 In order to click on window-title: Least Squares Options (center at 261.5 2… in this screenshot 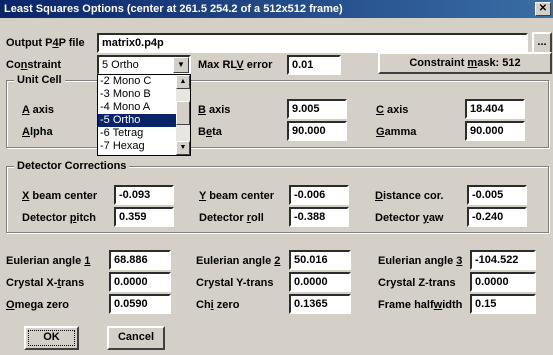, I will do `click(173, 9)`.